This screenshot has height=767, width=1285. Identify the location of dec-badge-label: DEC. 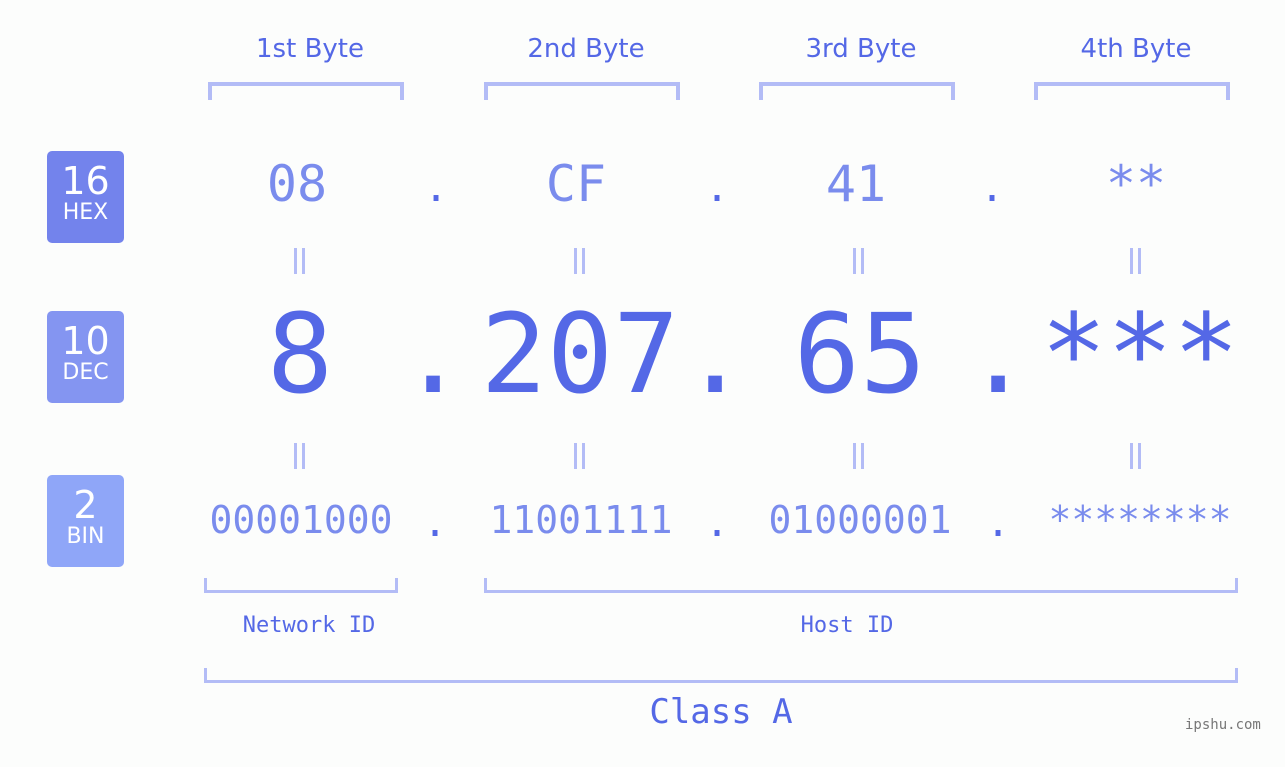
(85, 372).